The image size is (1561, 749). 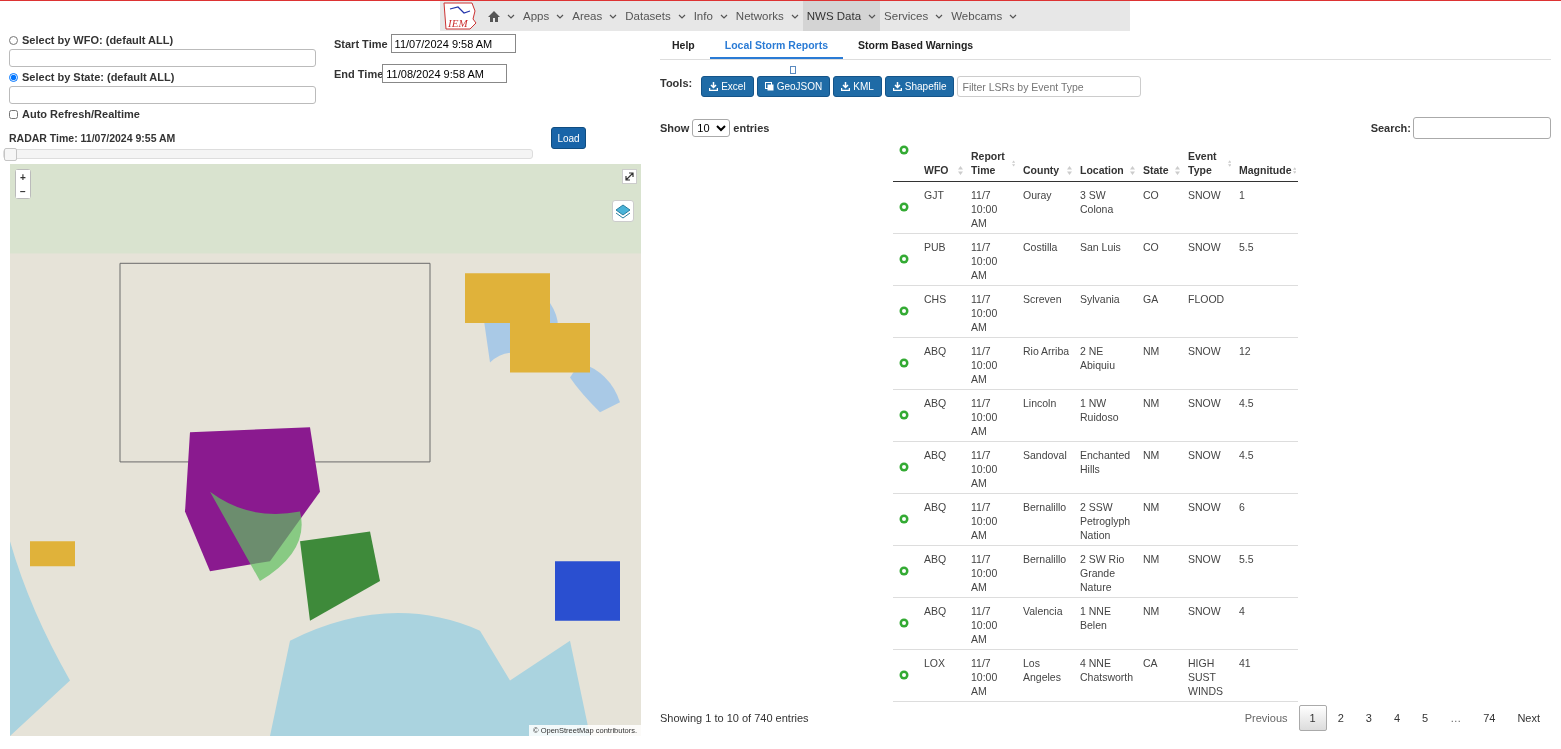 I want to click on load-button: Load, so click(x=568, y=138).